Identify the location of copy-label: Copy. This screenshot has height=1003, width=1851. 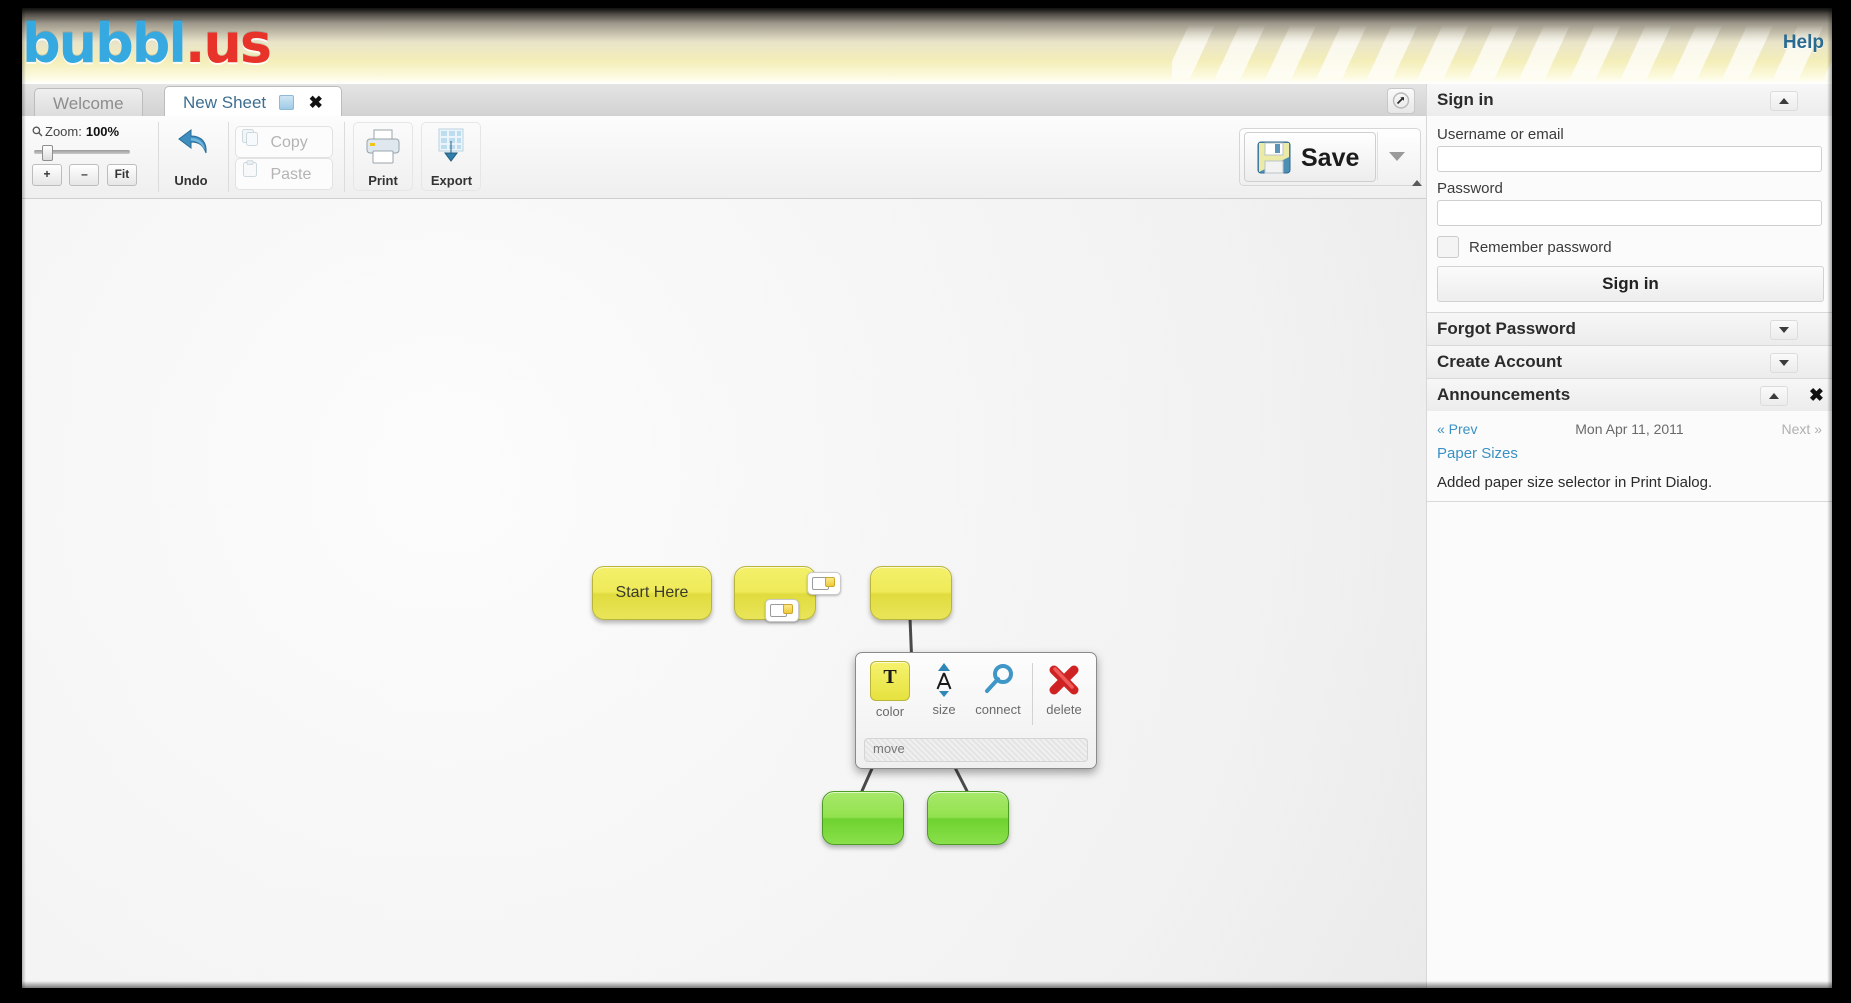
(289, 142).